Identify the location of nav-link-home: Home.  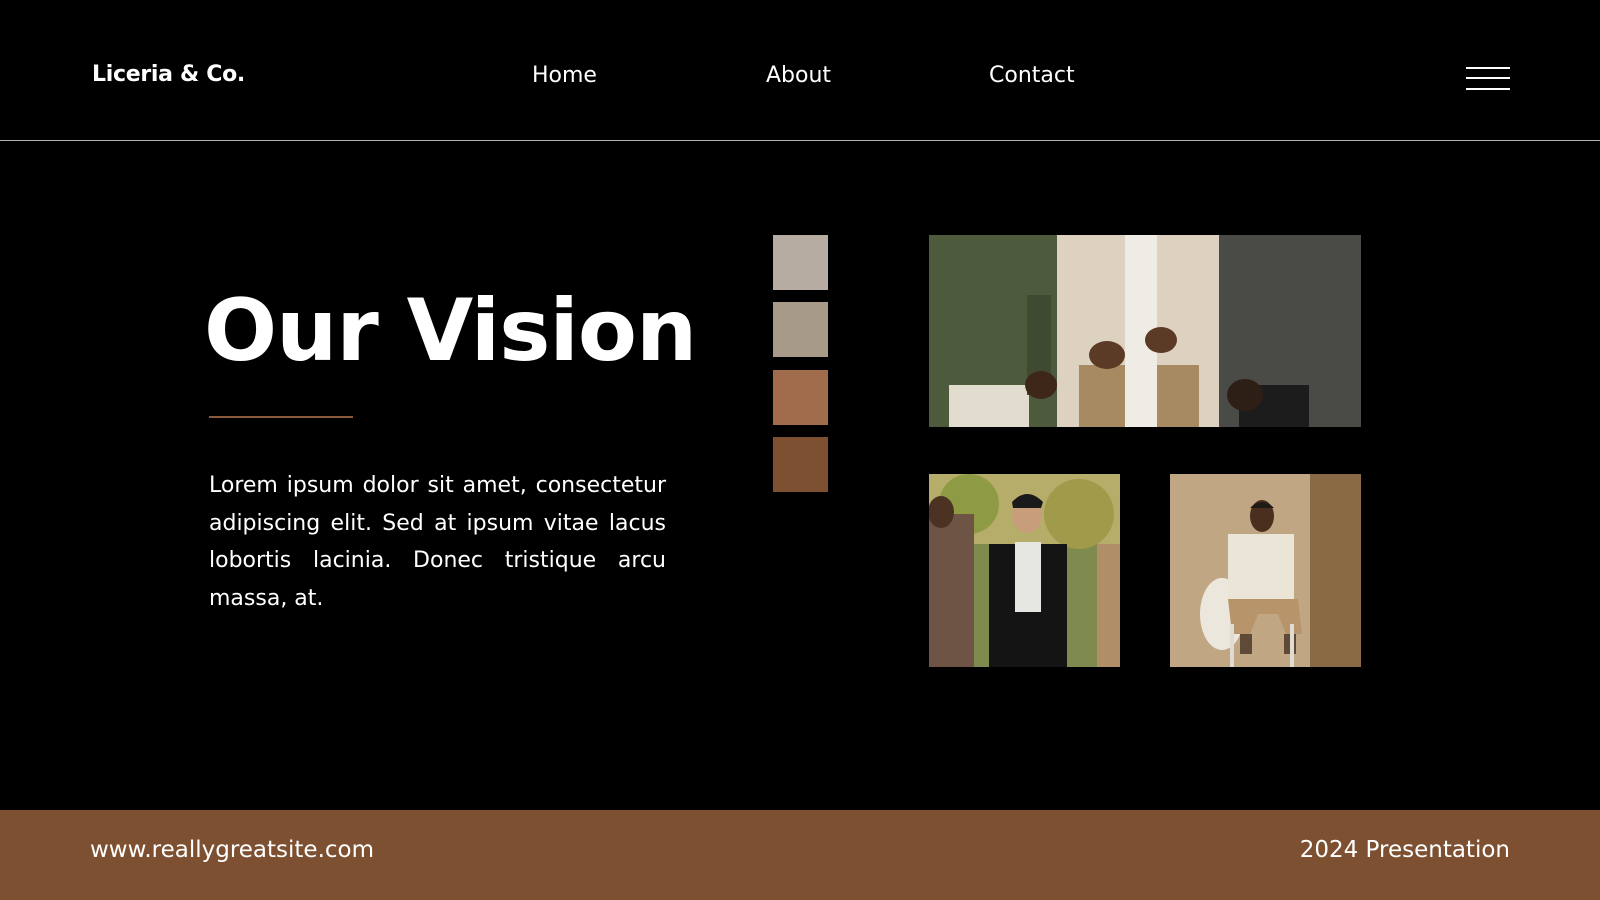
(564, 75).